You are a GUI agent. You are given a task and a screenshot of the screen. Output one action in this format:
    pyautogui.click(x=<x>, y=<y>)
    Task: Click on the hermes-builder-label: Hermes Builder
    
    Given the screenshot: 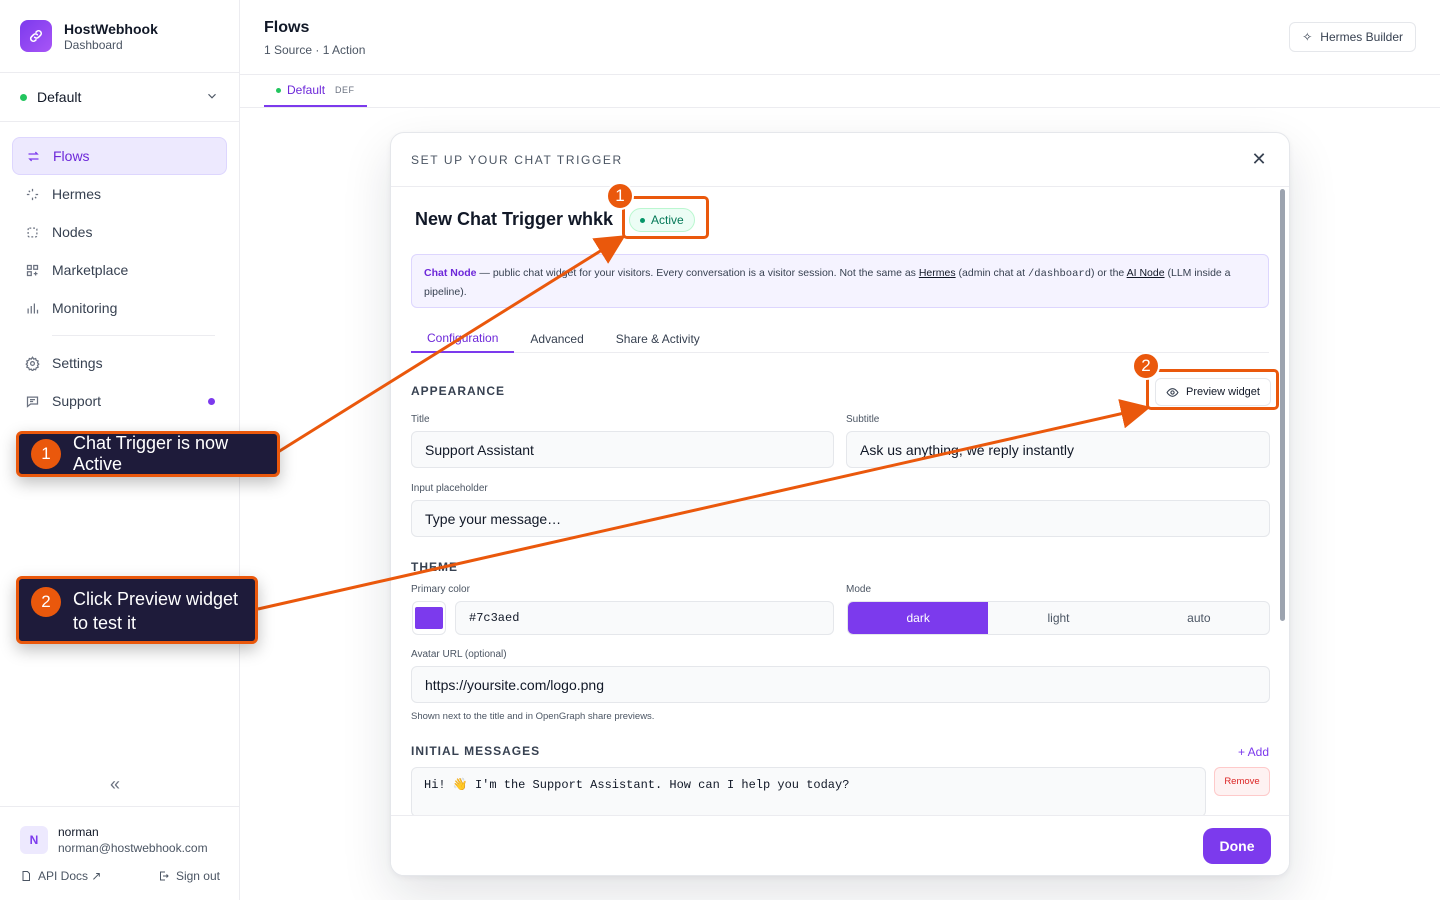 What is the action you would take?
    pyautogui.click(x=1361, y=37)
    